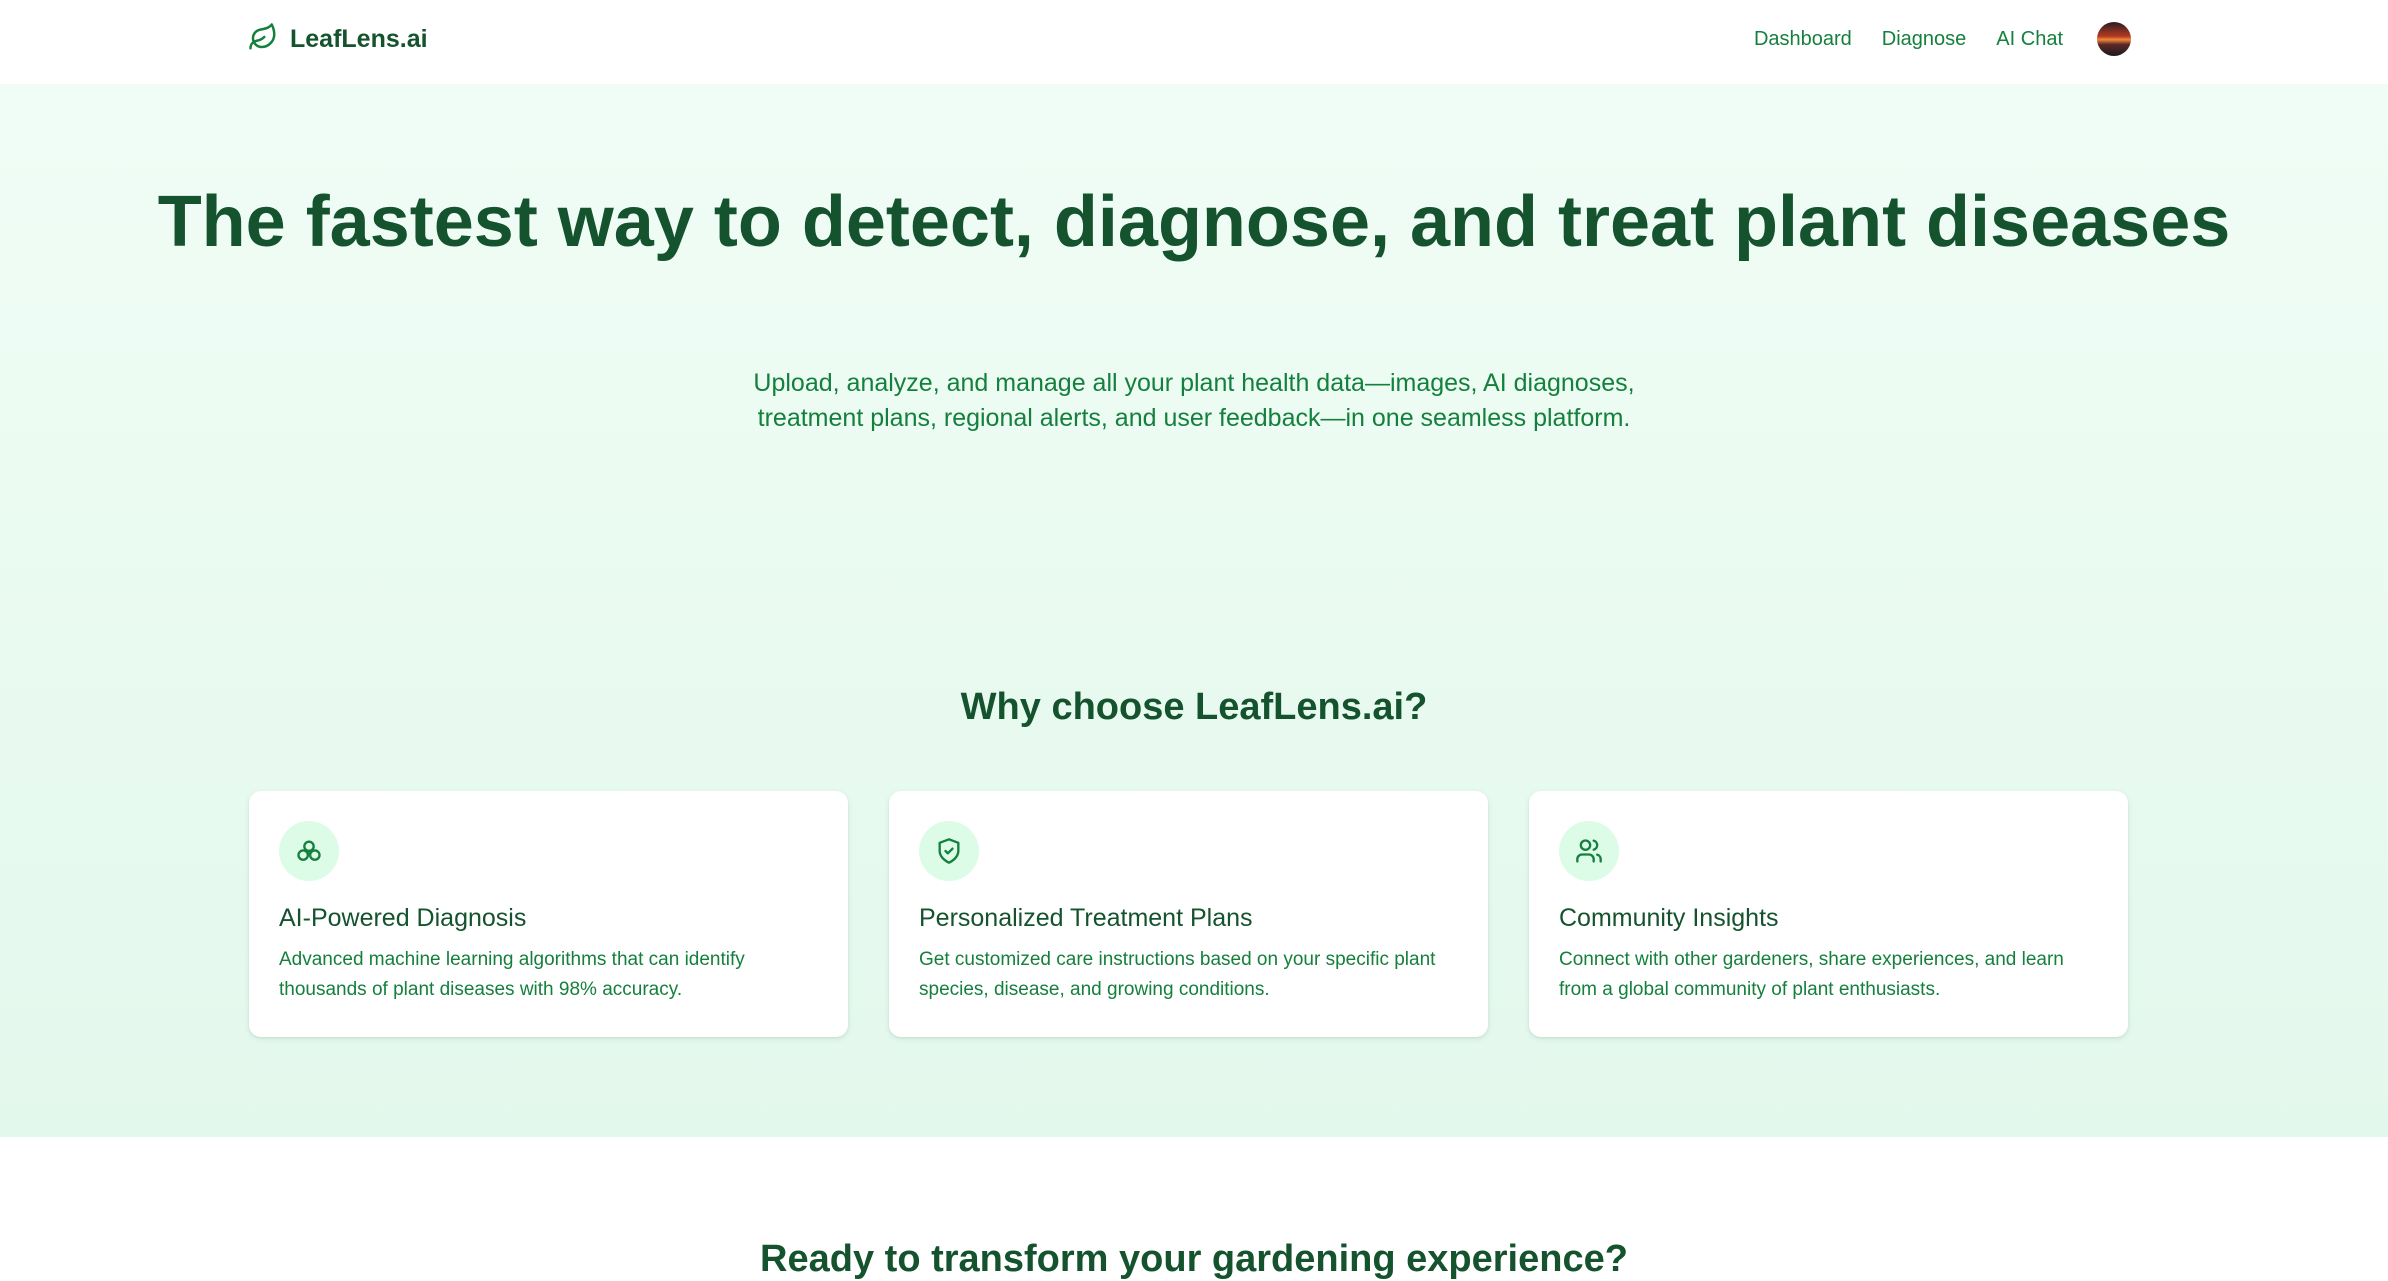 Image resolution: width=2388 pixels, height=1281 pixels. What do you see at coordinates (949, 851) in the screenshot?
I see `shield-check-icon` at bounding box center [949, 851].